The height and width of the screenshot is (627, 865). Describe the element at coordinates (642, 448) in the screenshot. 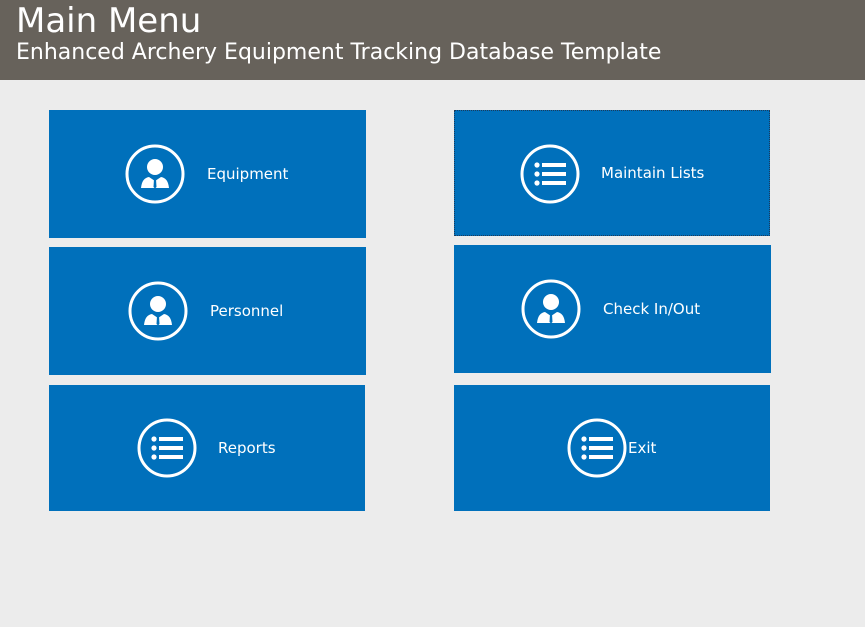

I see `exit-label: Exit` at that location.